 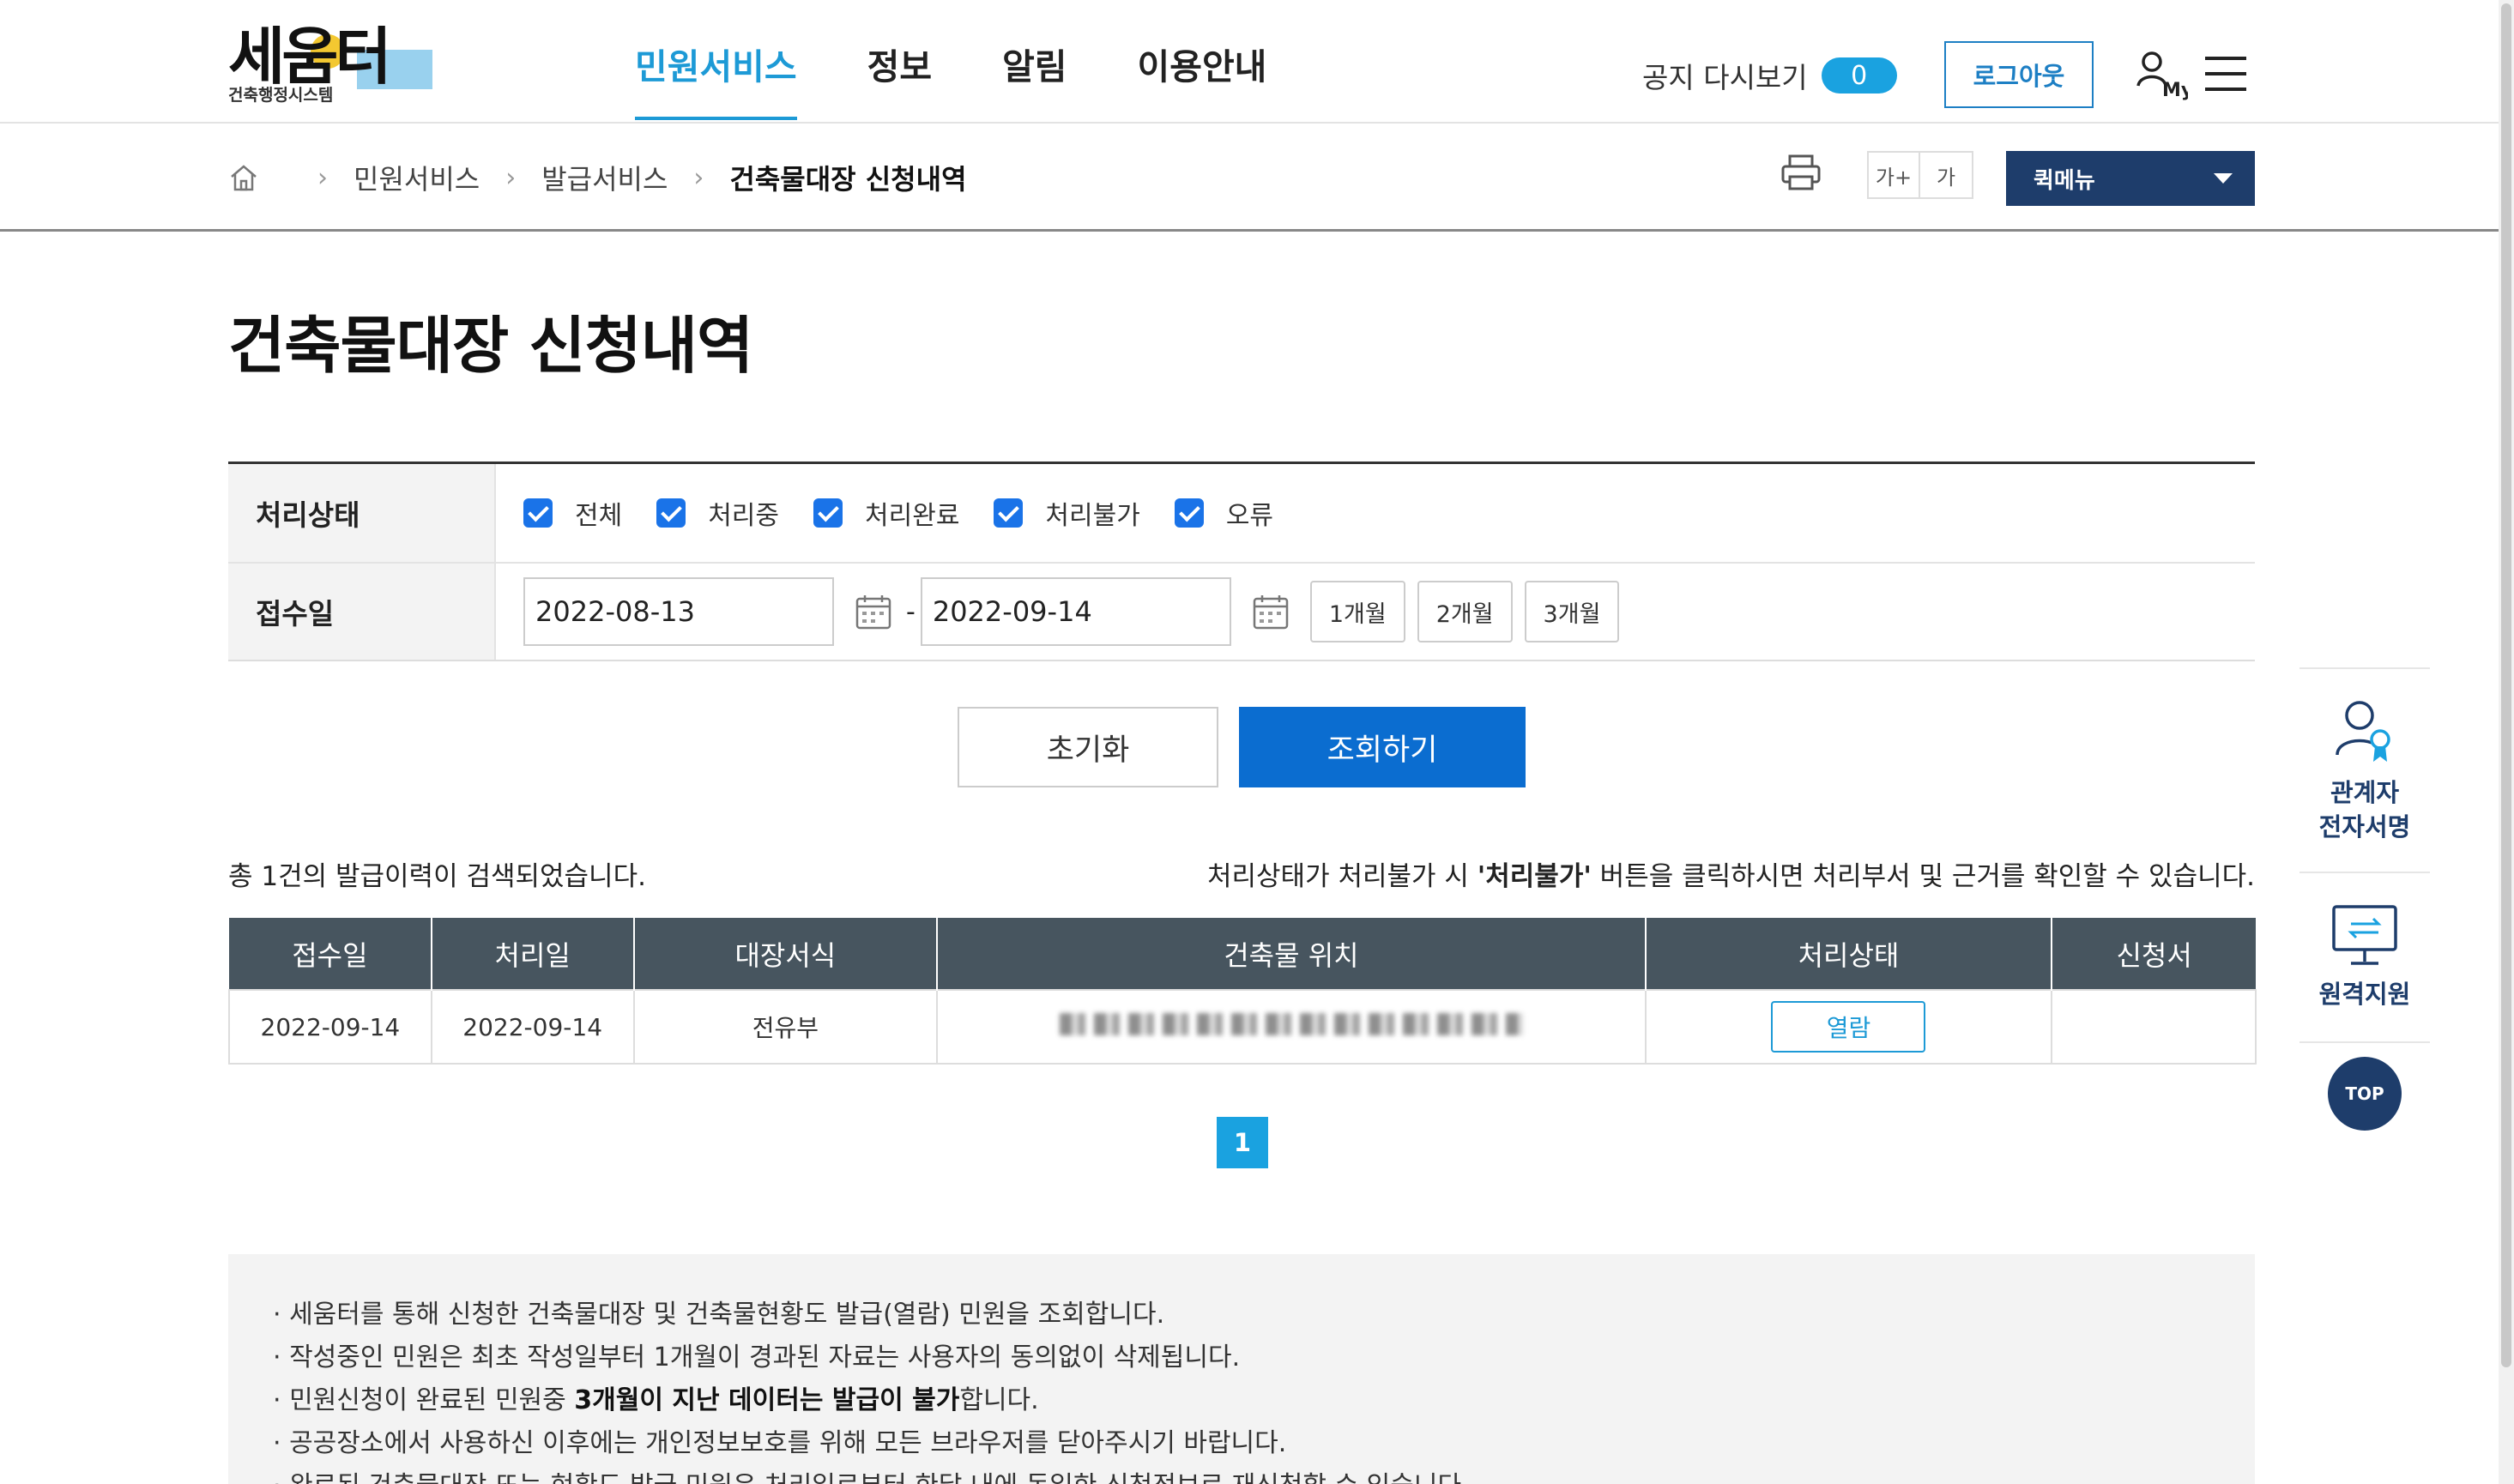 What do you see at coordinates (2223, 178) in the screenshot?
I see `chevron-down-icon` at bounding box center [2223, 178].